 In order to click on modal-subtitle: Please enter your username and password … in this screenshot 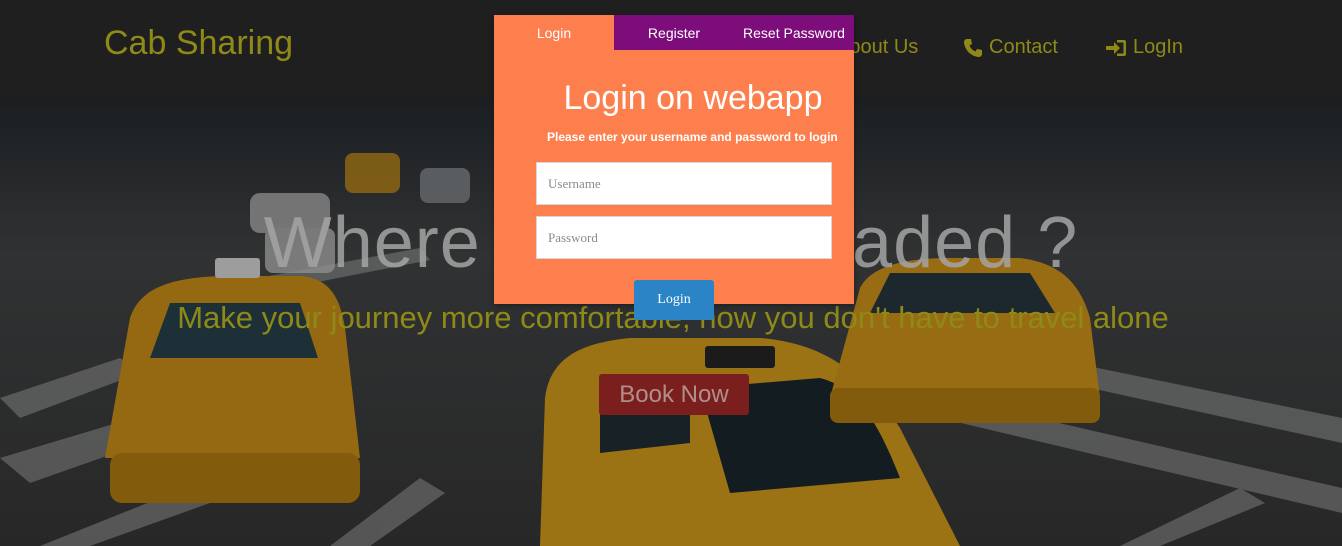, I will do `click(692, 137)`.